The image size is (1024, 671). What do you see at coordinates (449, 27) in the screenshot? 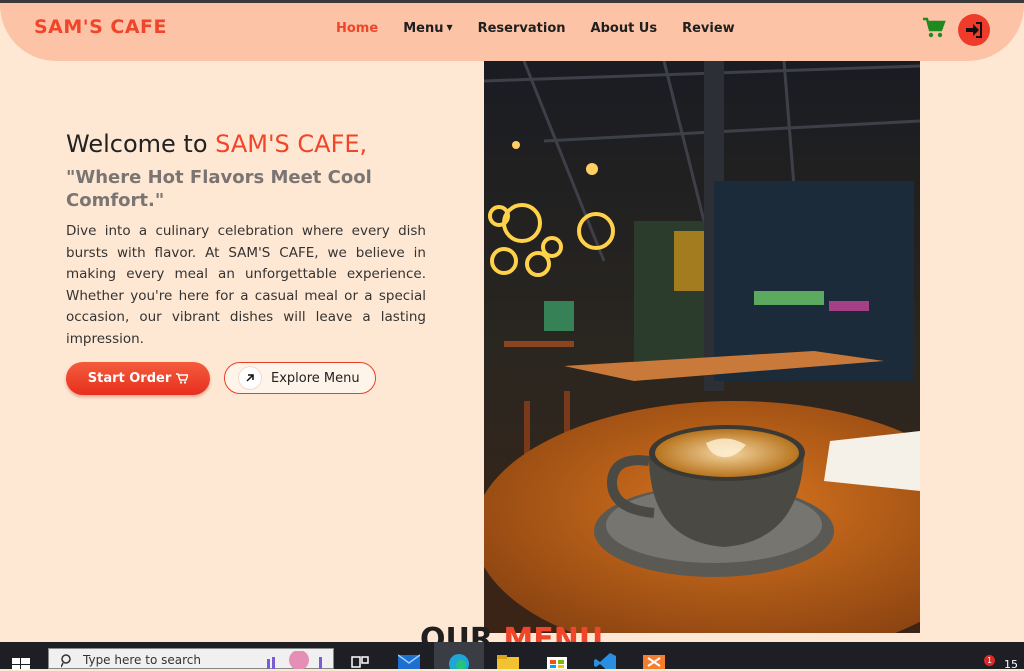
I see `caret-down-icon: ▼` at bounding box center [449, 27].